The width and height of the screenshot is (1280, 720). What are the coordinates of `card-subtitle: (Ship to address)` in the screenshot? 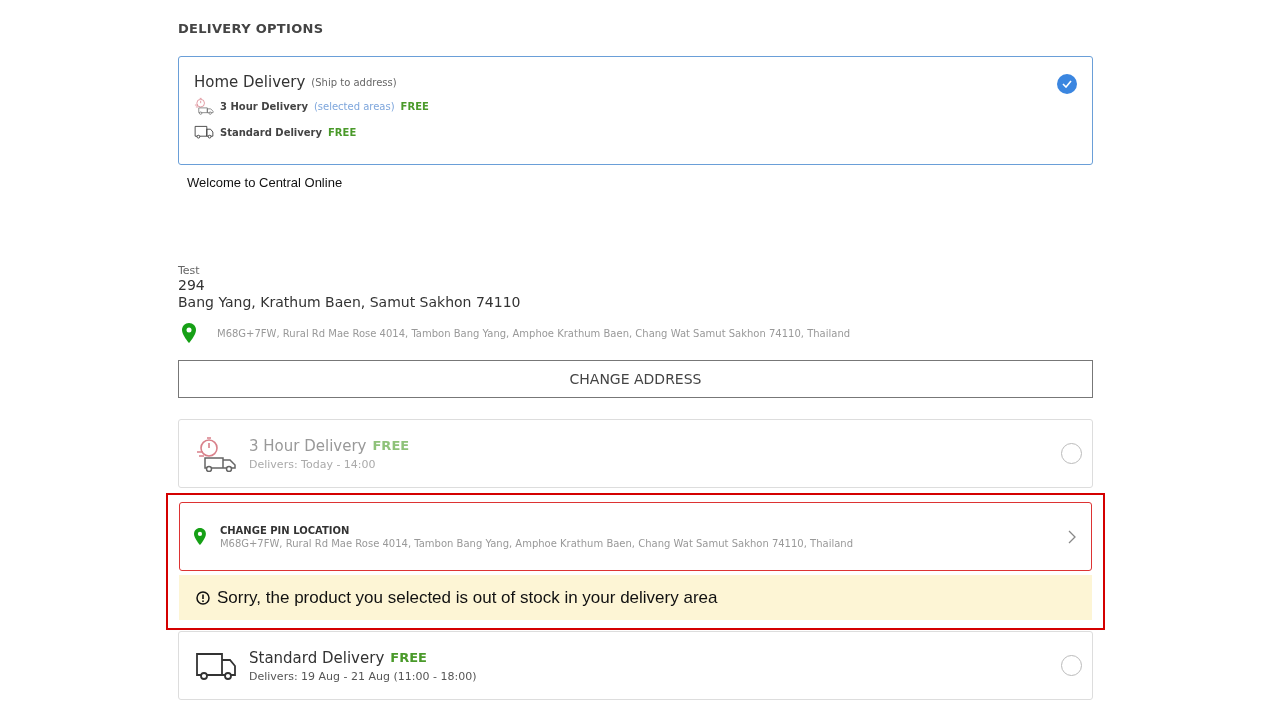 It's located at (354, 82).